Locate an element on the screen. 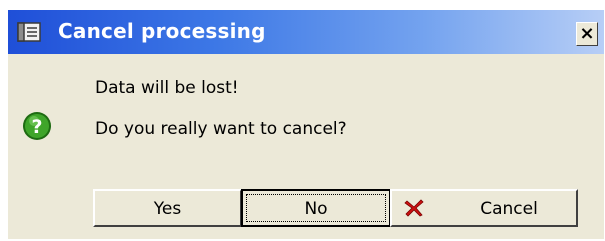 This screenshot has width=605, height=241. cancel-button: Cancel is located at coordinates (484, 208).